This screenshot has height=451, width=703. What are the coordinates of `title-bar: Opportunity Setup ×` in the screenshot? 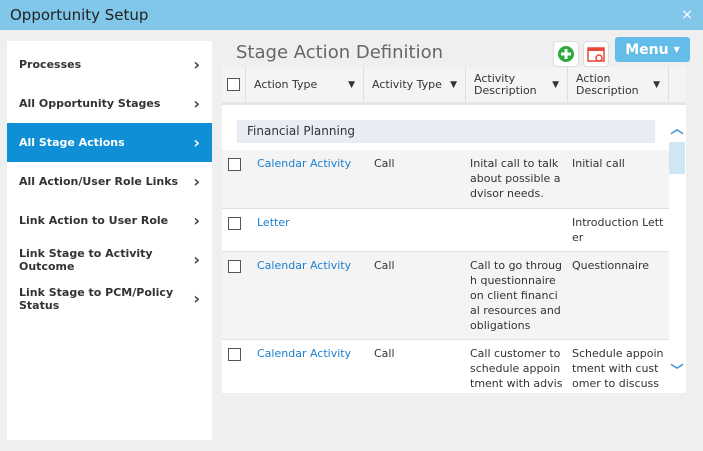 It's located at (351, 15).